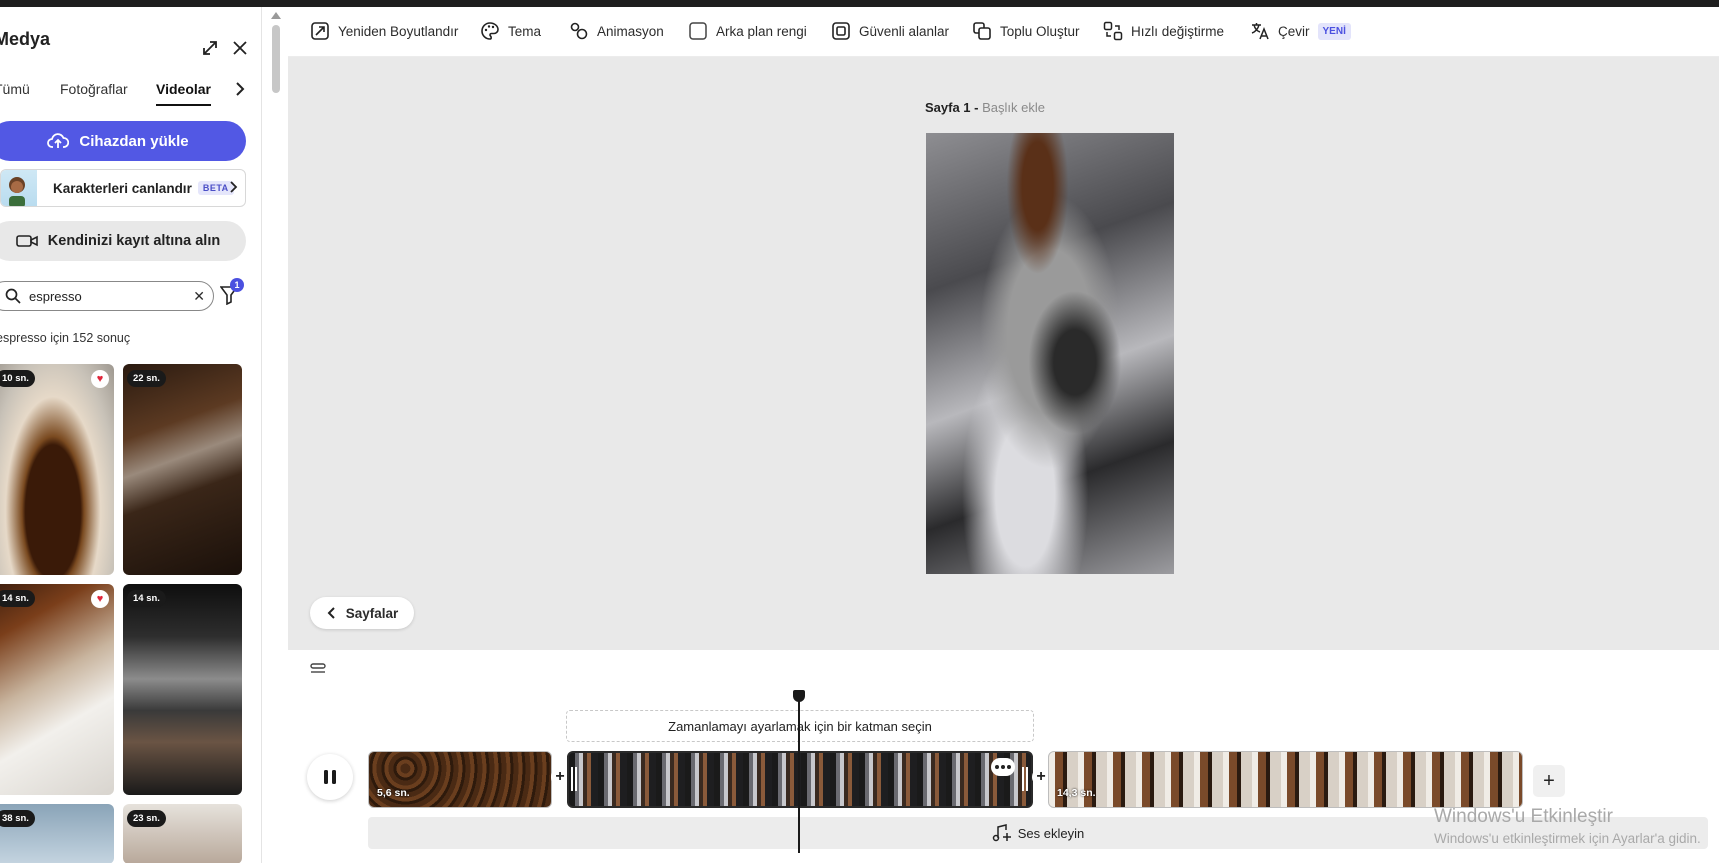 This screenshot has height=863, width=1719. What do you see at coordinates (799, 696) in the screenshot?
I see `playhead-handle` at bounding box center [799, 696].